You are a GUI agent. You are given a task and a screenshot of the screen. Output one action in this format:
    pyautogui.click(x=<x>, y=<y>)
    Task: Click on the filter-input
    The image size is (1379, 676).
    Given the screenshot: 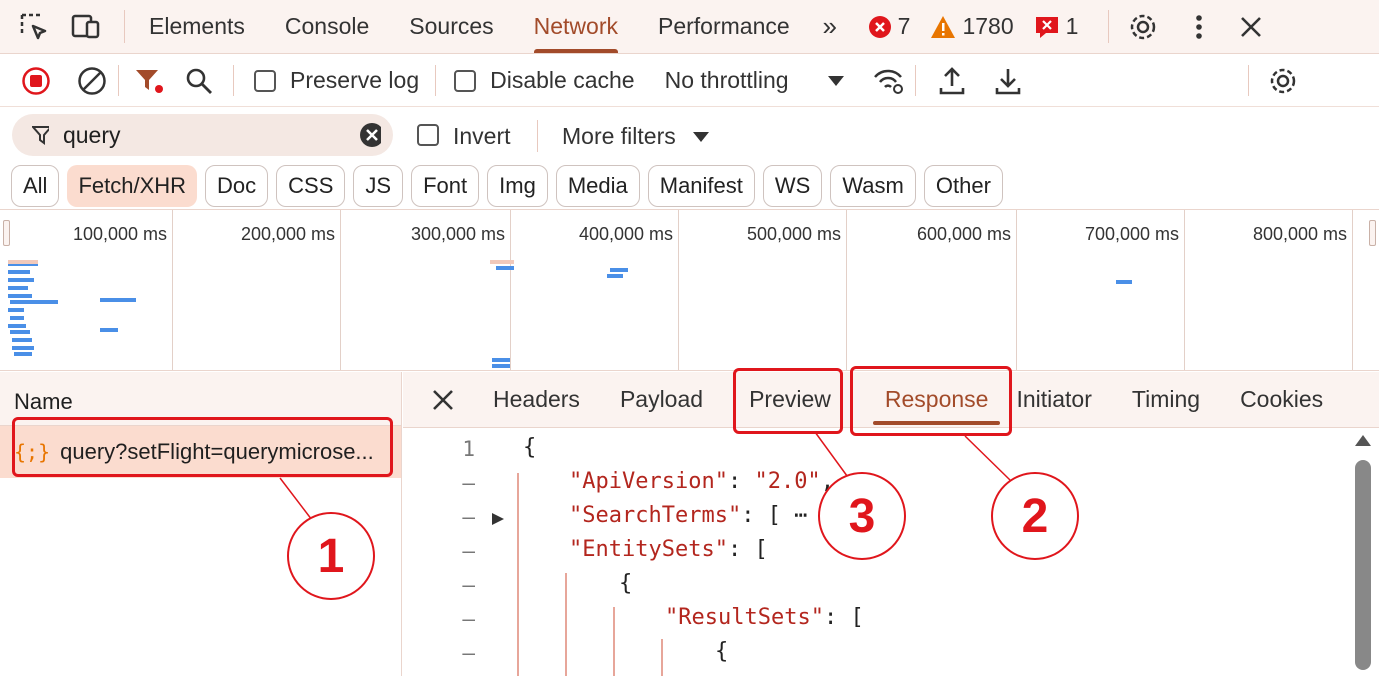 What is the action you would take?
    pyautogui.click(x=210, y=135)
    